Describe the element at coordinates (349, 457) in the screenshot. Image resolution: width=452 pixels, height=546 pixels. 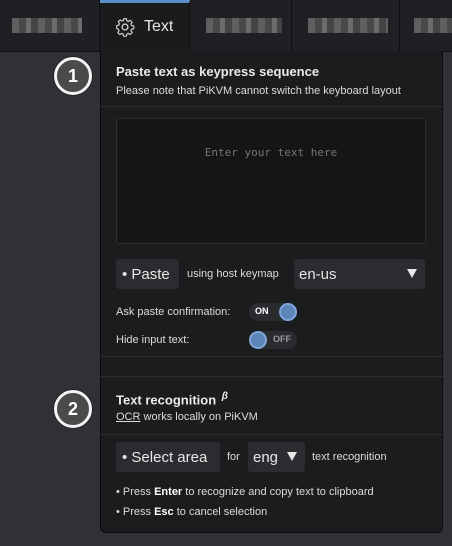
I see `text-recognition-label: text recognition` at that location.